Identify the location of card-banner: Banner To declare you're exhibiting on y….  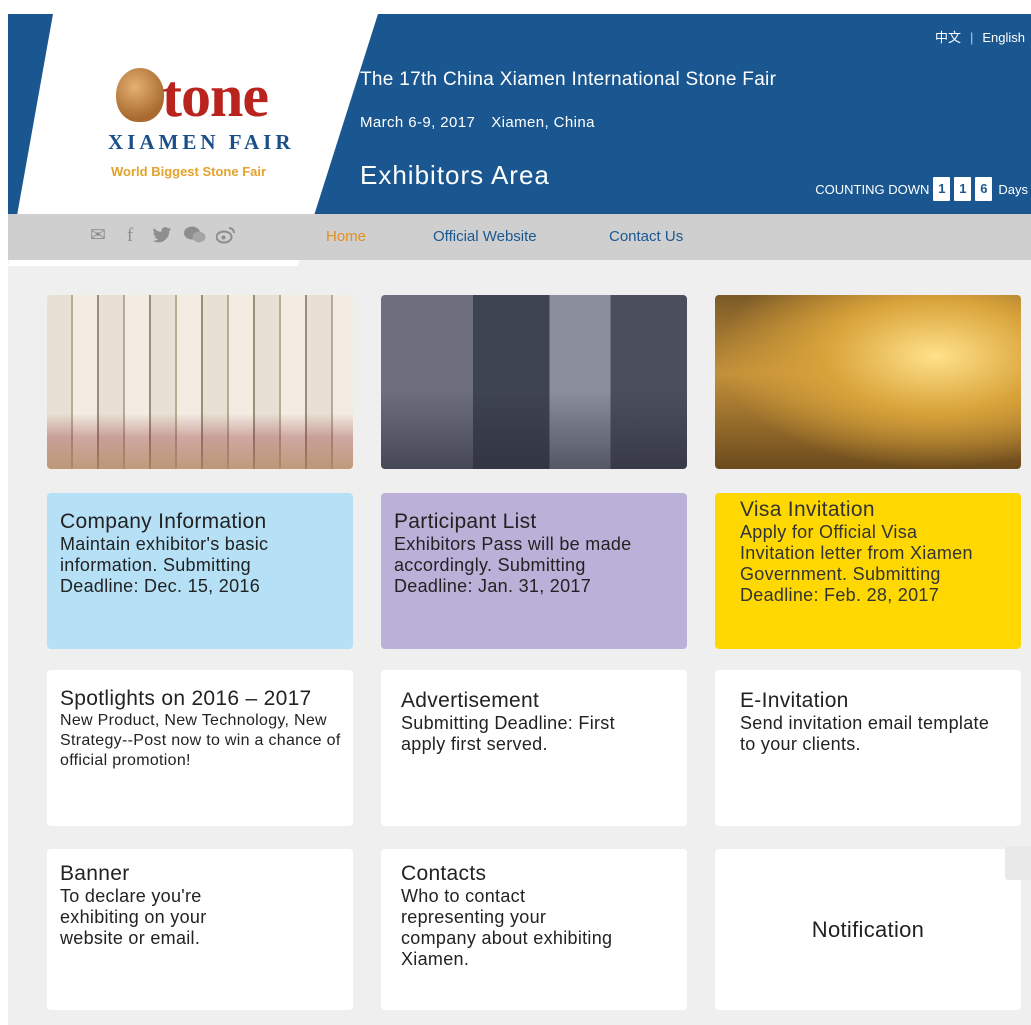
(200, 929).